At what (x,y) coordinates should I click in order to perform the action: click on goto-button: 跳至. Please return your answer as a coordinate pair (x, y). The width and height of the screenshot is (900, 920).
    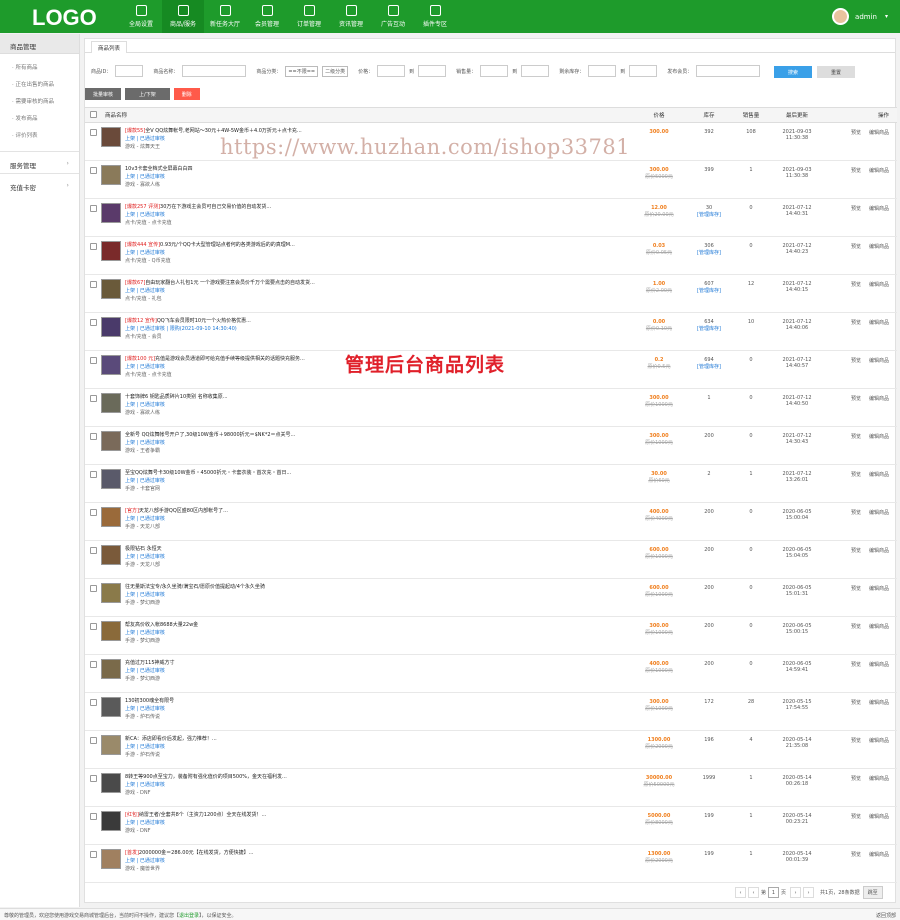
    Looking at the image, I should click on (872, 892).